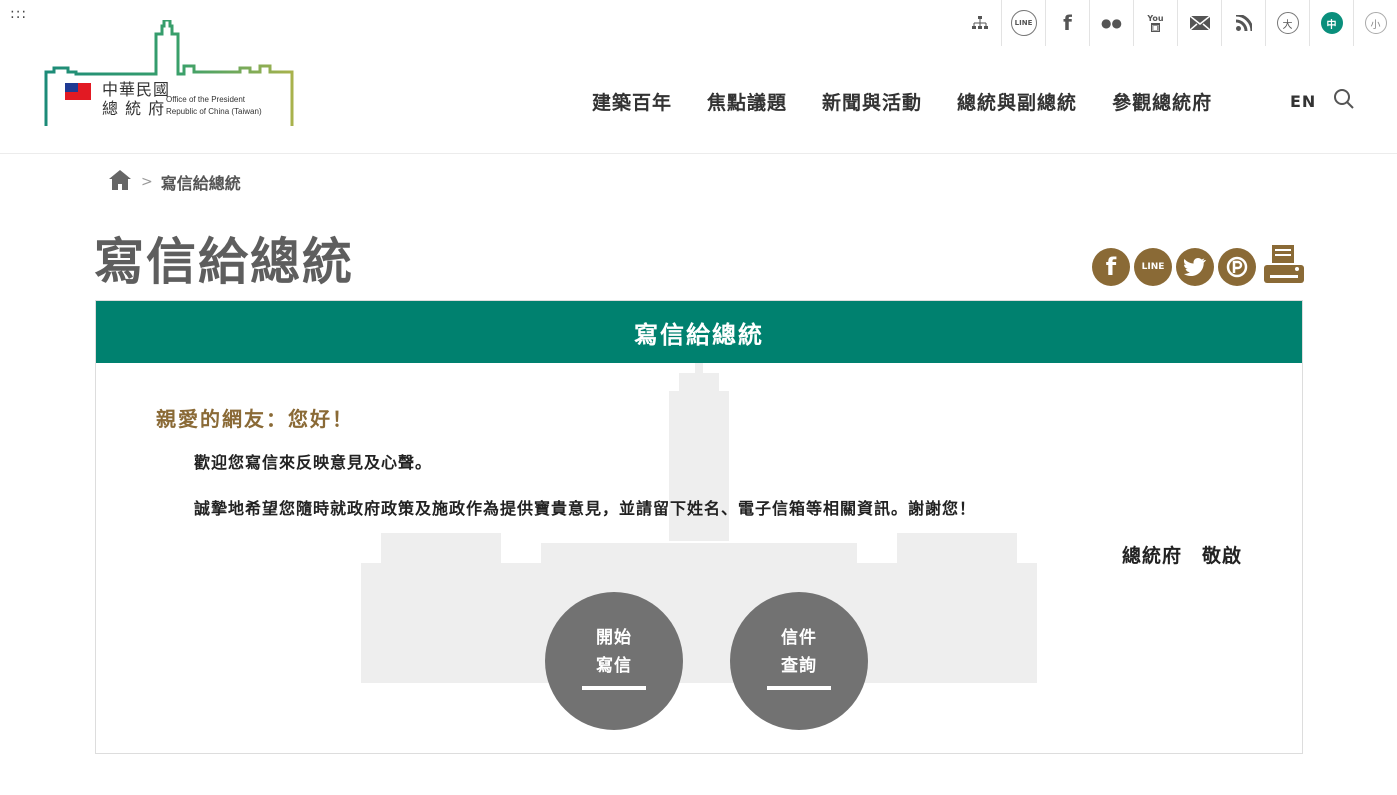  Describe the element at coordinates (1153, 267) in the screenshot. I see `line-share-icon: LINE` at that location.